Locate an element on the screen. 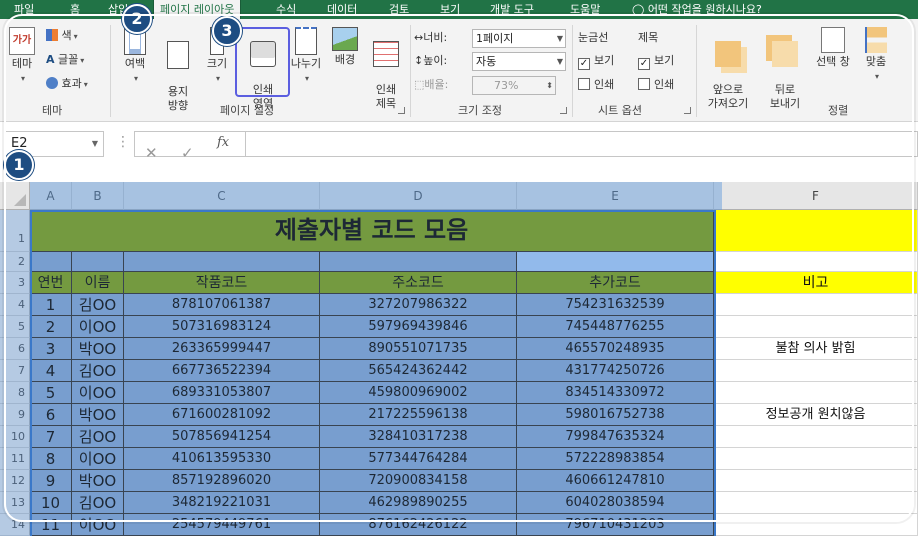 Image resolution: width=918 pixels, height=536 pixels. tab-review: 검토 is located at coordinates (399, 9).